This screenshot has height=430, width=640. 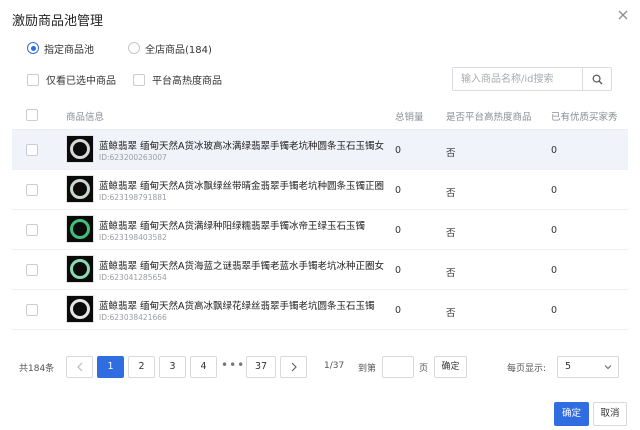 I want to click on search-icon, so click(x=597, y=79).